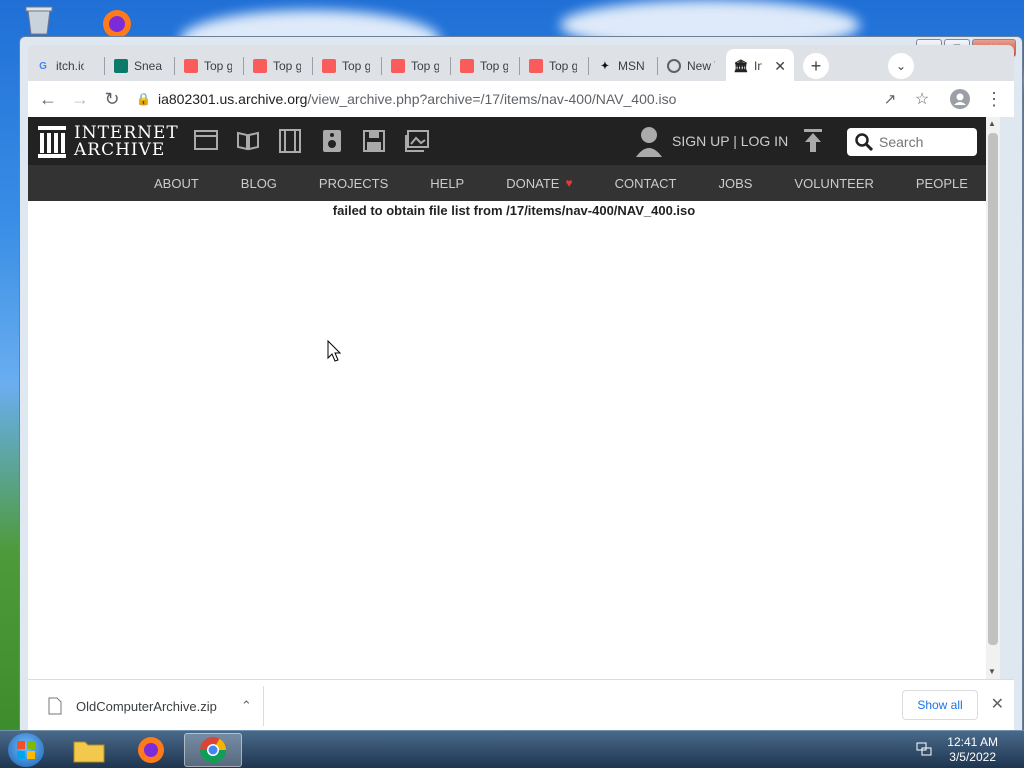 The image size is (1024, 768). What do you see at coordinates (151, 750) in the screenshot?
I see `firefox-taskbar-icon` at bounding box center [151, 750].